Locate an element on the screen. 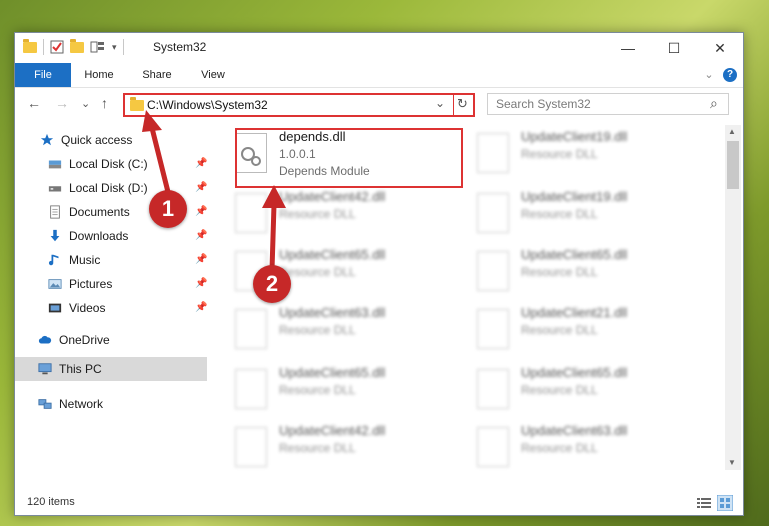 The width and height of the screenshot is (769, 526). arrow-1-line is located at coordinates (160, 160).